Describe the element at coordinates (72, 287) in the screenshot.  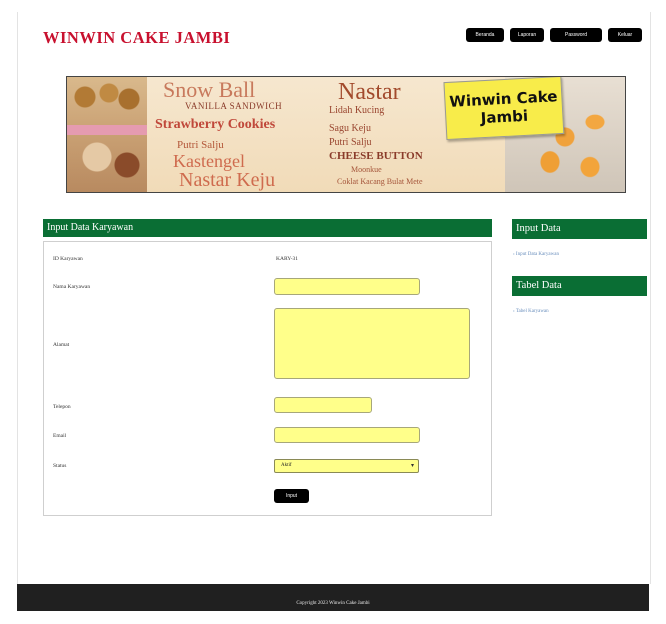
I see `label-nama-karyawan: Nama Karyawan` at that location.